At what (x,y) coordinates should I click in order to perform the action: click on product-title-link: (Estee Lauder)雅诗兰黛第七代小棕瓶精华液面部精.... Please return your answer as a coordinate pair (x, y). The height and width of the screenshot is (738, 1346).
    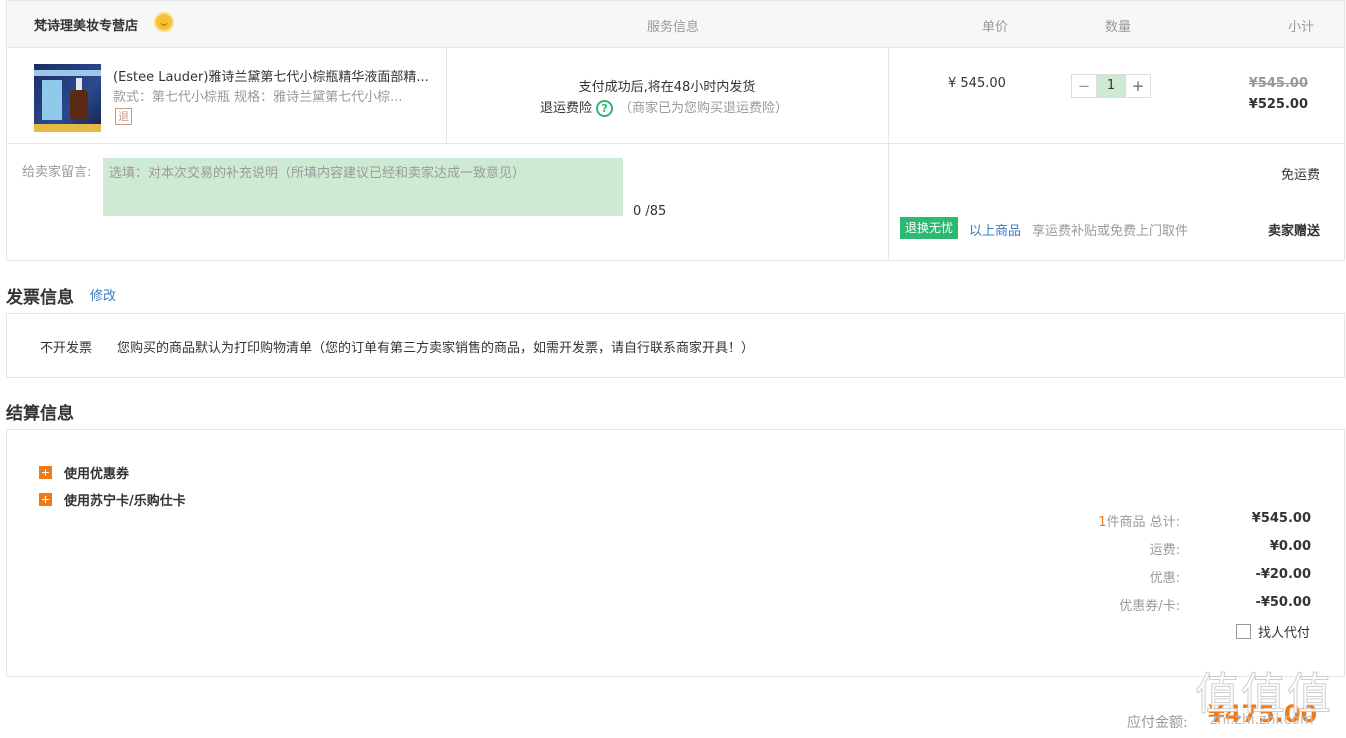
    Looking at the image, I should click on (278, 75).